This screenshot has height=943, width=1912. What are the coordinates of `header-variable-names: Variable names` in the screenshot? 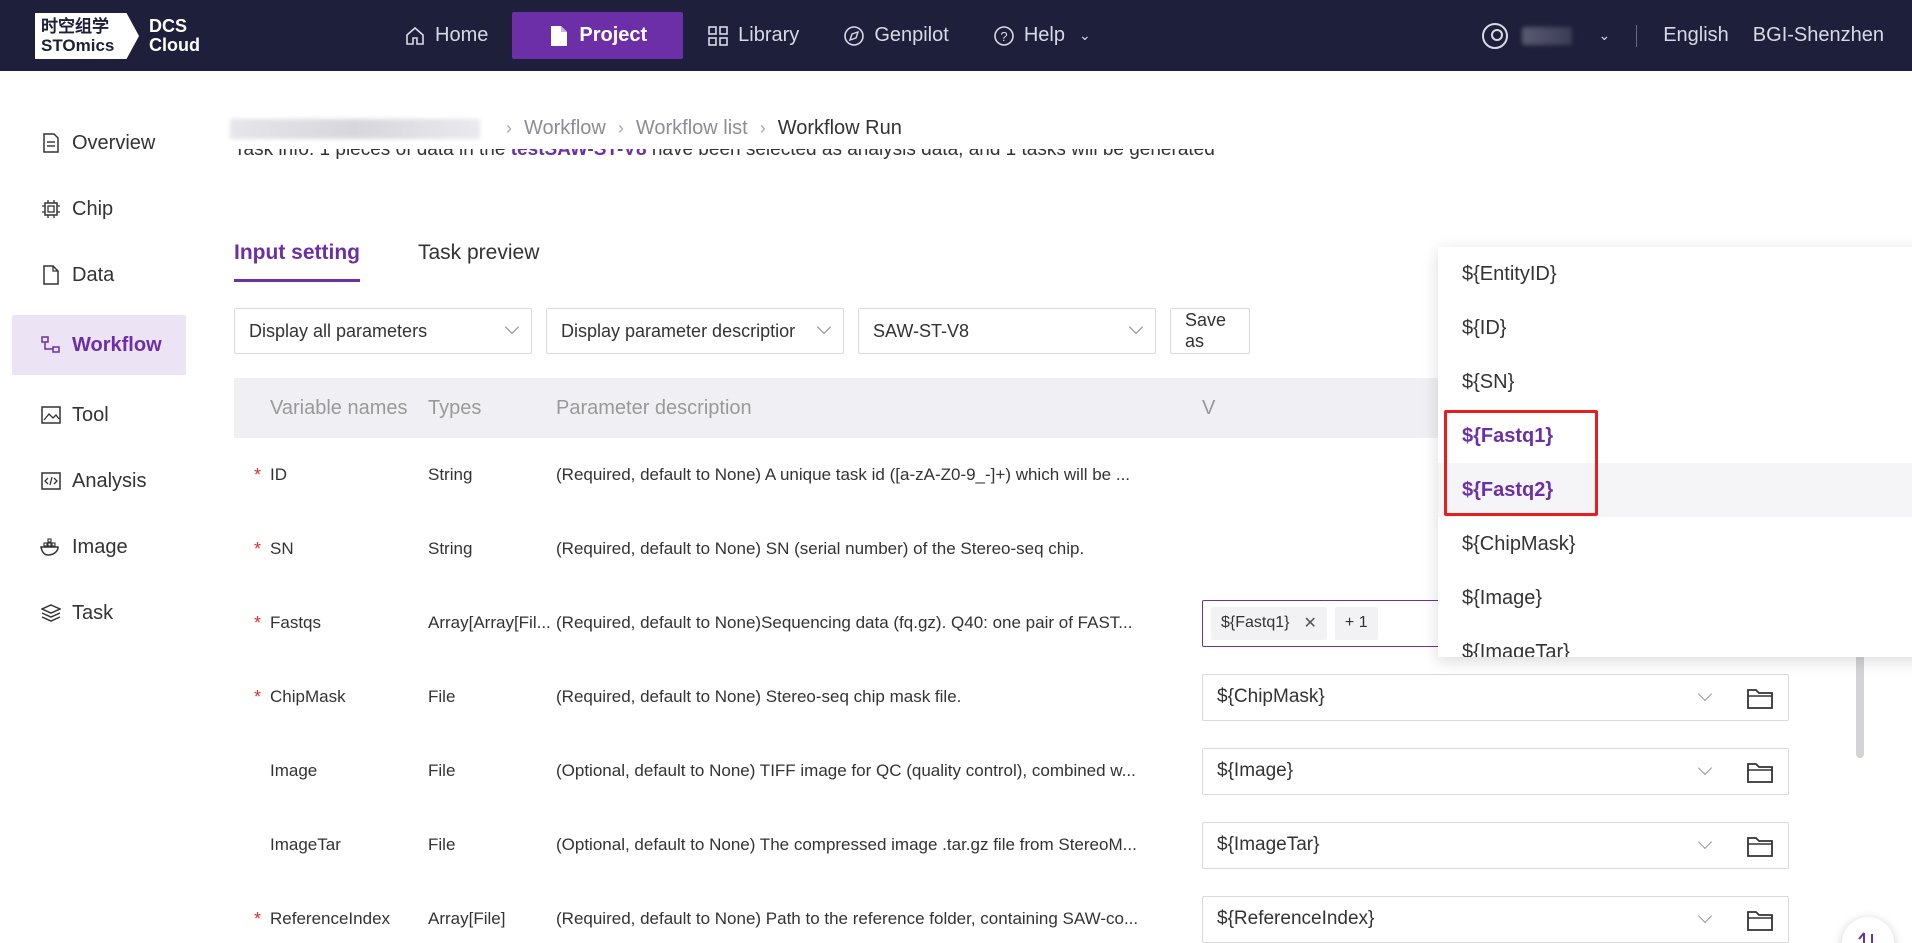 It's located at (339, 407).